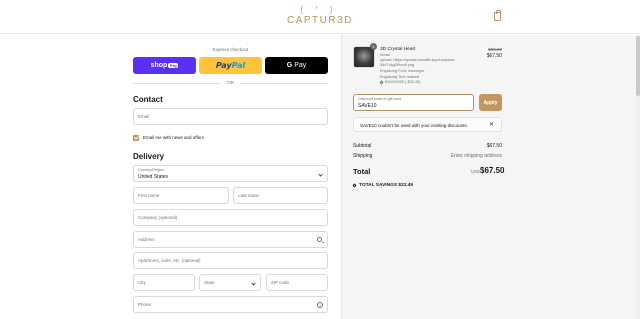 The image size is (640, 319). Describe the element at coordinates (475, 171) in the screenshot. I see `currency-code: USD` at that location.